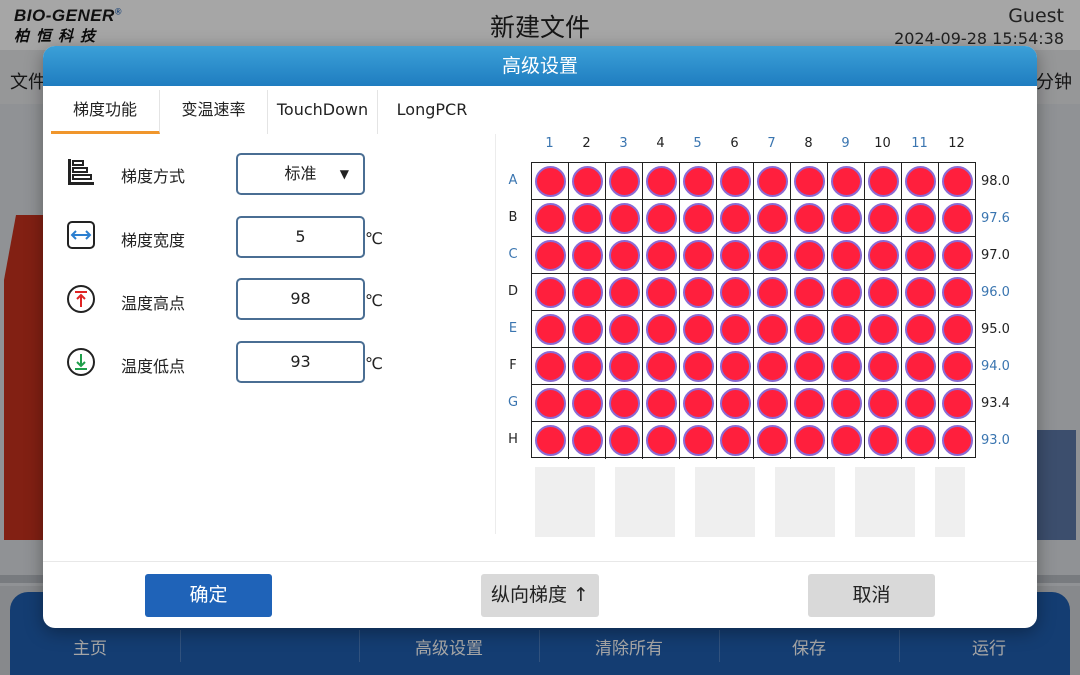  I want to click on tab-gradient: 梯度功能, so click(105, 112).